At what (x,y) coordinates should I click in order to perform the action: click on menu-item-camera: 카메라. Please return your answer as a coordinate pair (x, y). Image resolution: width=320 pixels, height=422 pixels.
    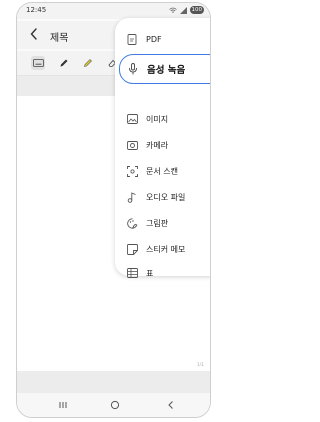
    Looking at the image, I should click on (162, 145).